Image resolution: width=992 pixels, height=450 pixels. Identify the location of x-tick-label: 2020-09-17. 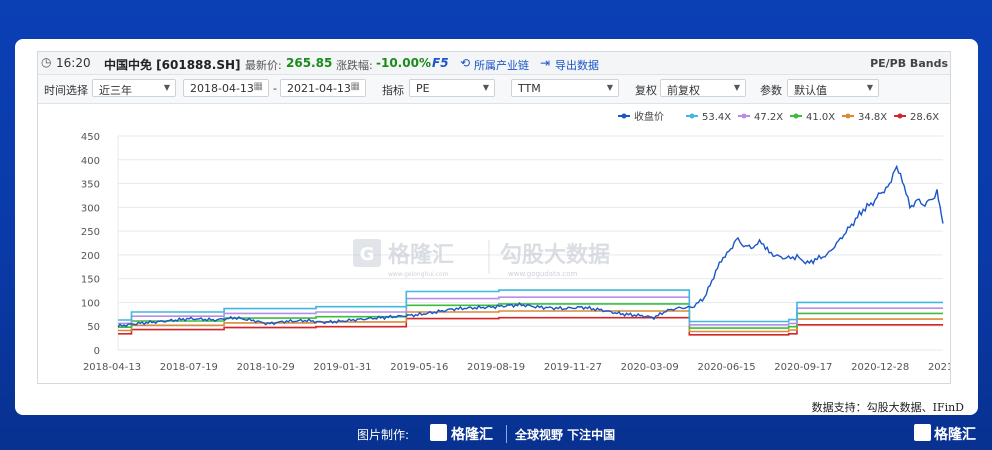
(803, 367).